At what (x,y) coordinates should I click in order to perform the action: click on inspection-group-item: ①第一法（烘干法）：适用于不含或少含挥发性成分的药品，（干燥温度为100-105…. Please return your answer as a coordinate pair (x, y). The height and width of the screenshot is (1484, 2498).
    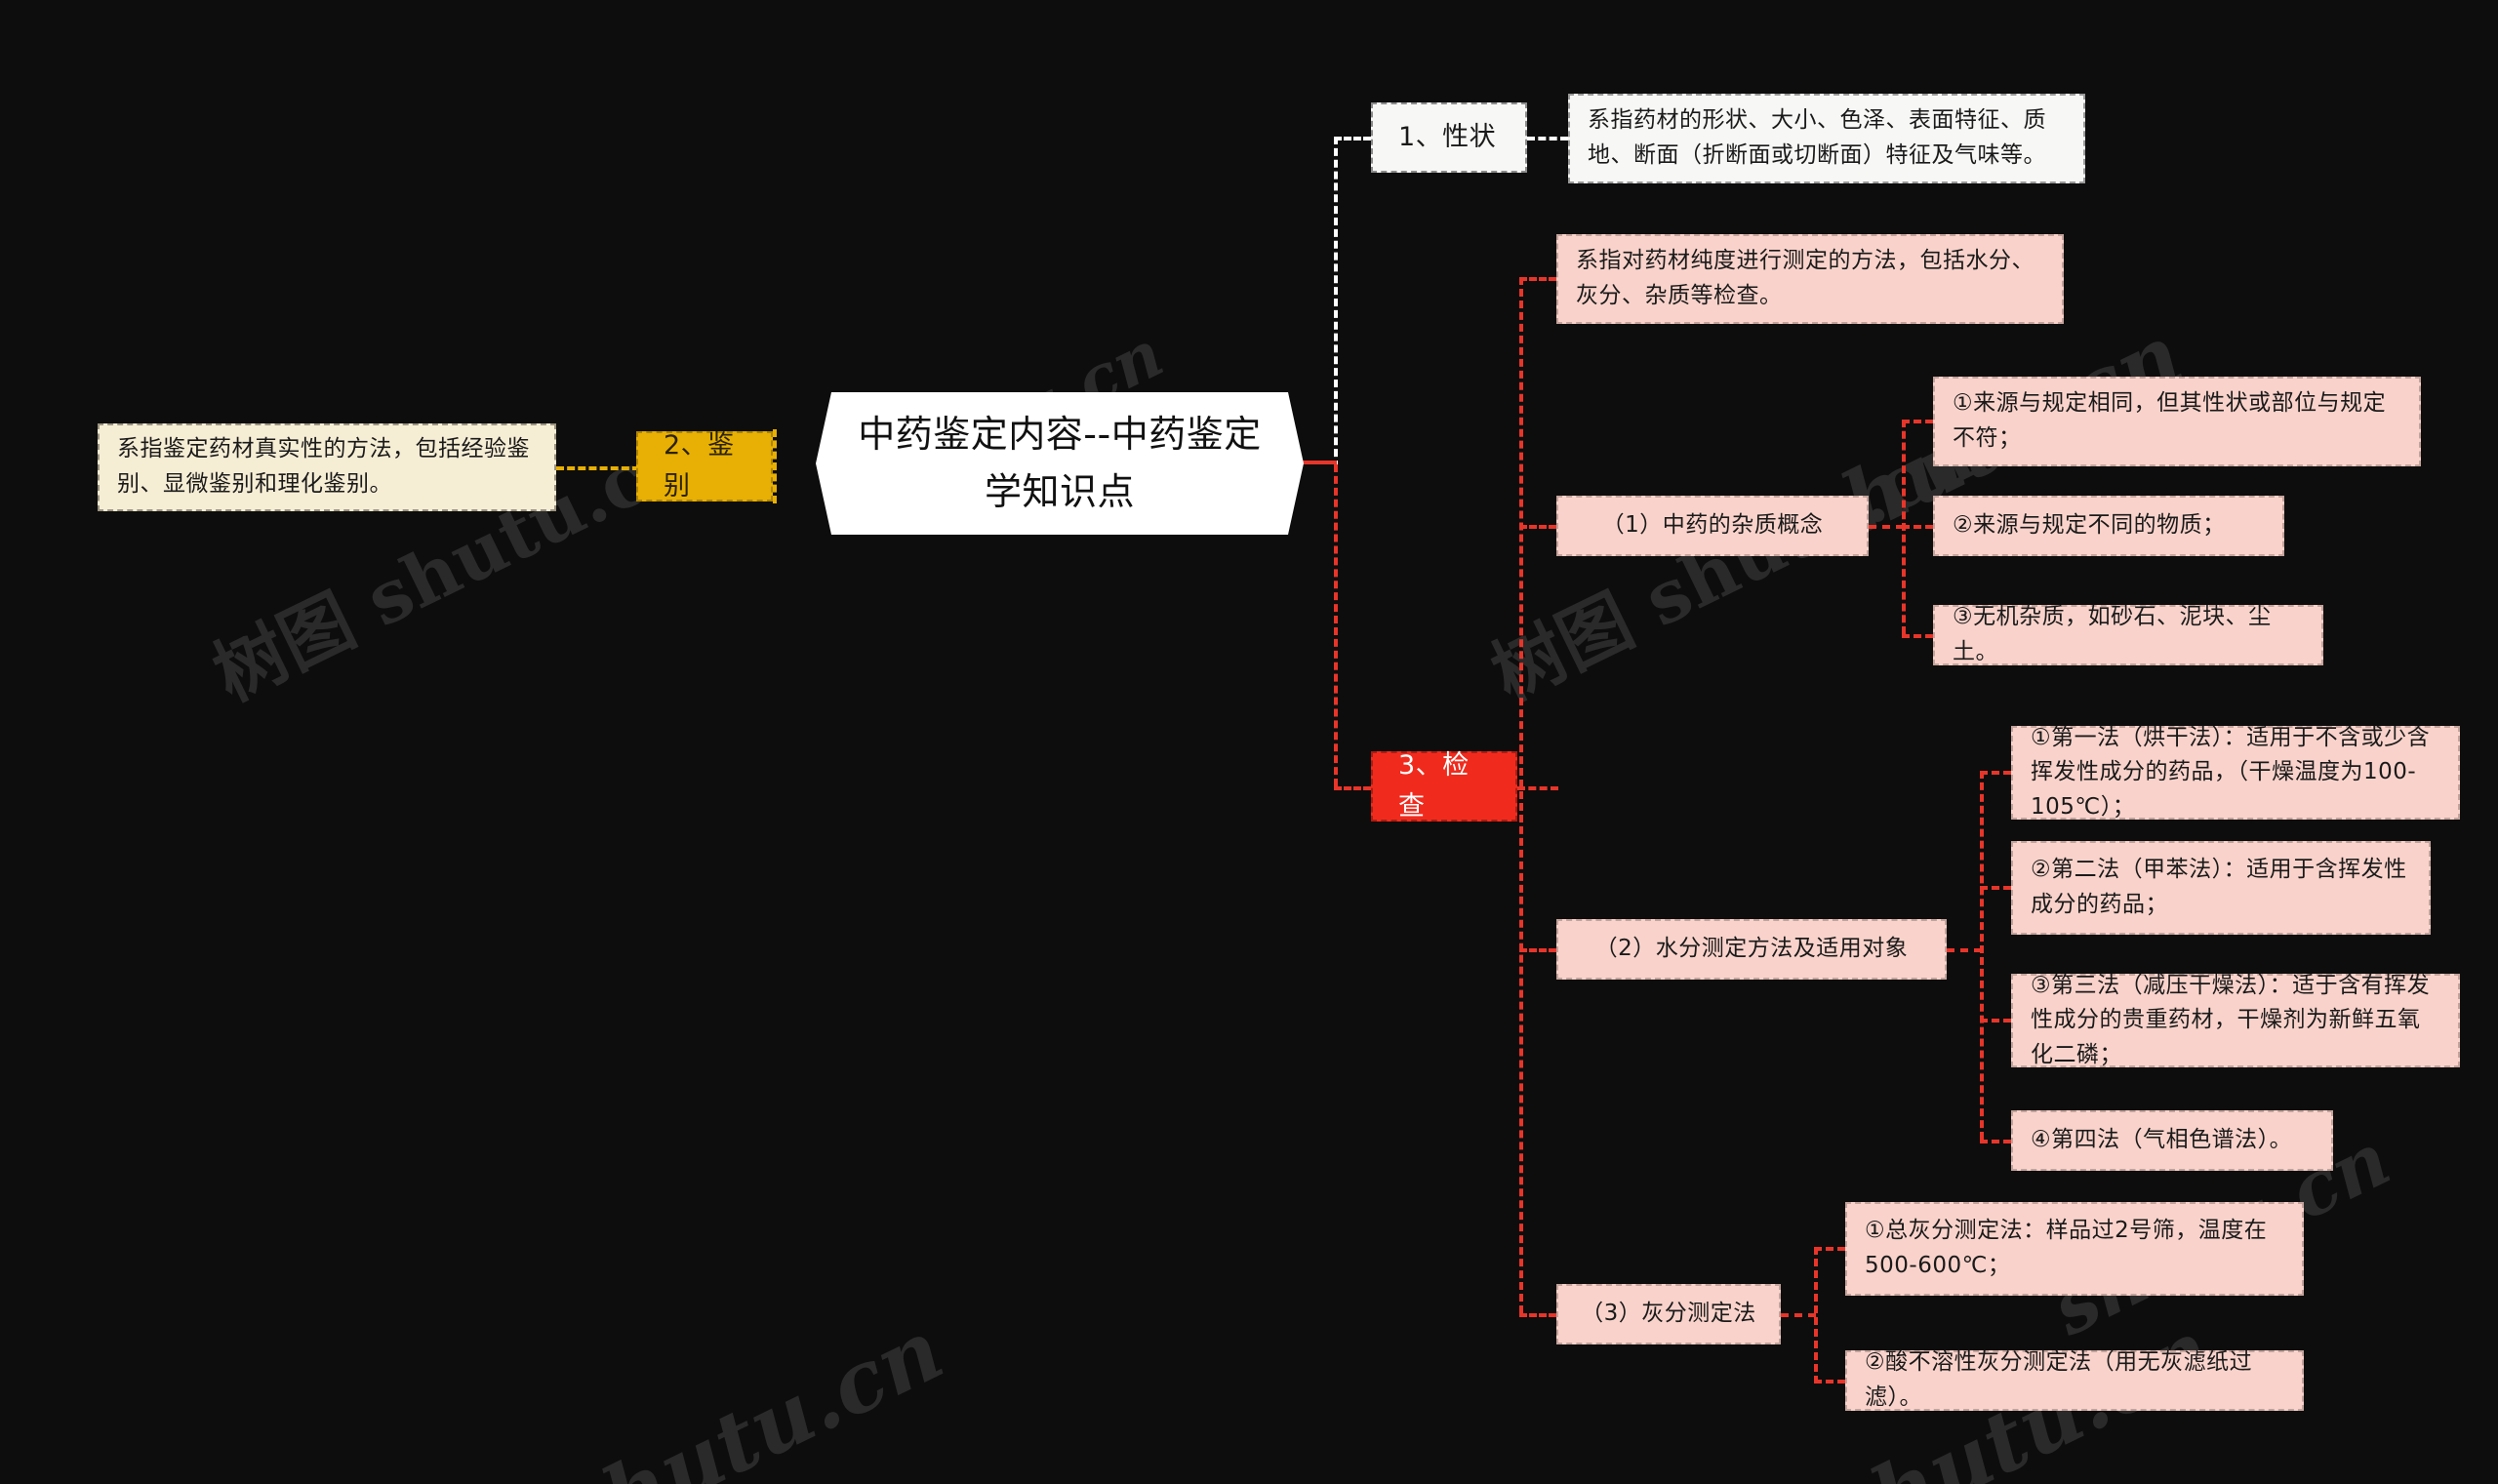
    Looking at the image, I should click on (2235, 772).